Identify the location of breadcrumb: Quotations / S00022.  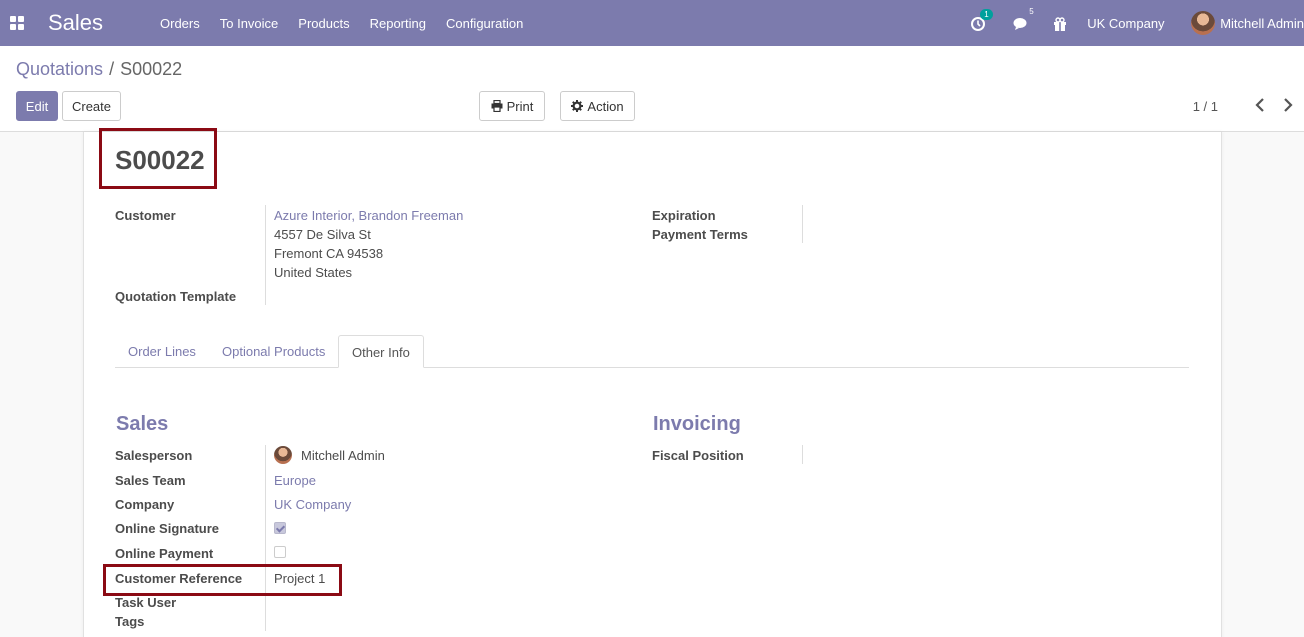
(99, 69).